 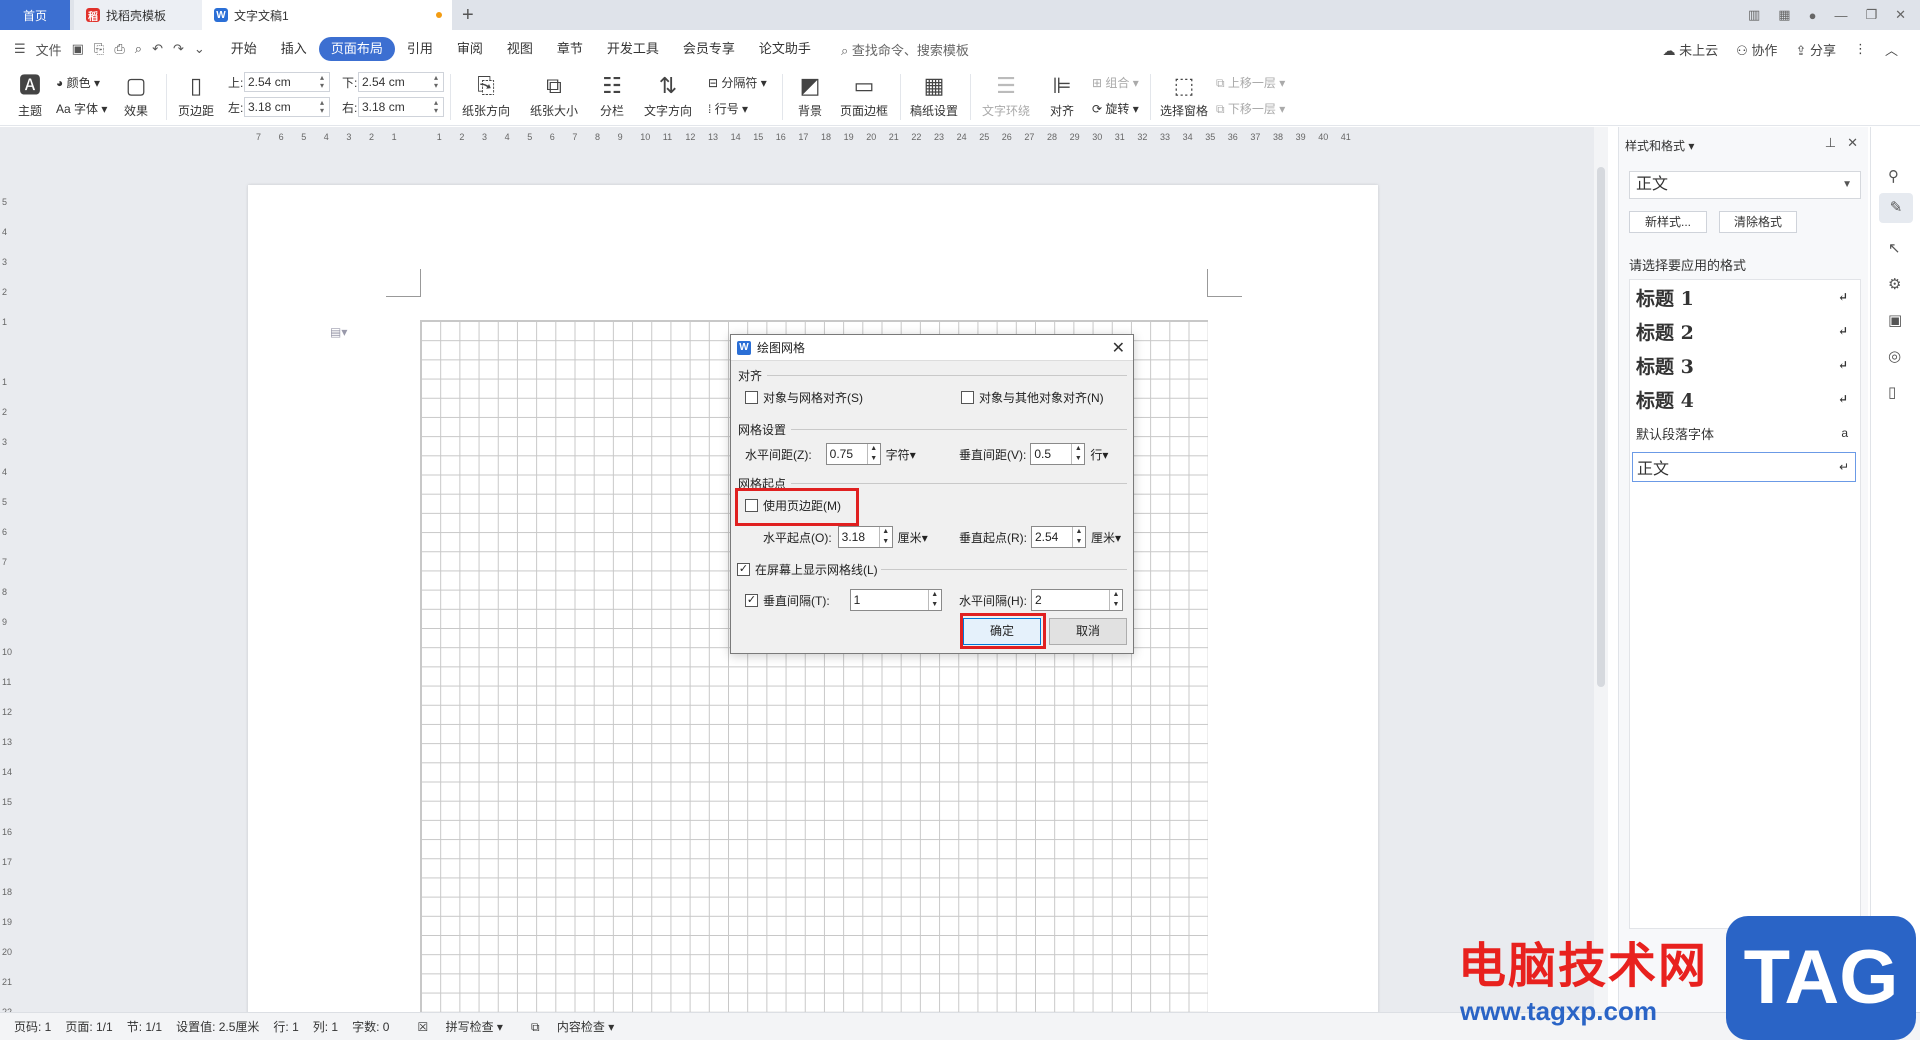 What do you see at coordinates (178, 49) in the screenshot?
I see `redo-icon: ↷` at bounding box center [178, 49].